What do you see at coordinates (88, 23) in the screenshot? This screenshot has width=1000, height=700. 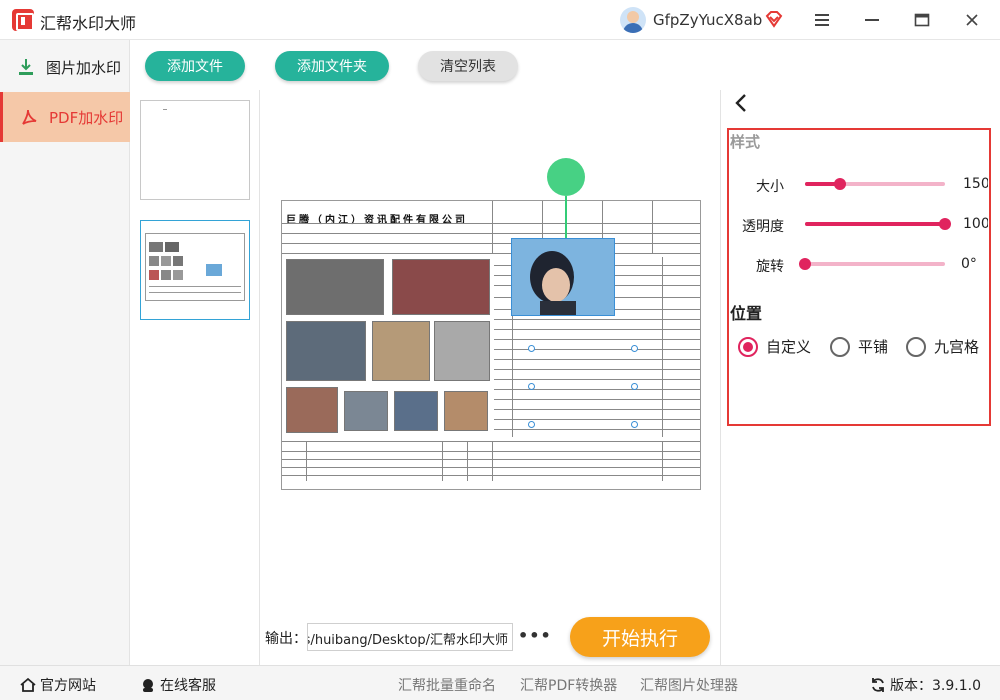 I see `app-title: 汇帮水印大师` at bounding box center [88, 23].